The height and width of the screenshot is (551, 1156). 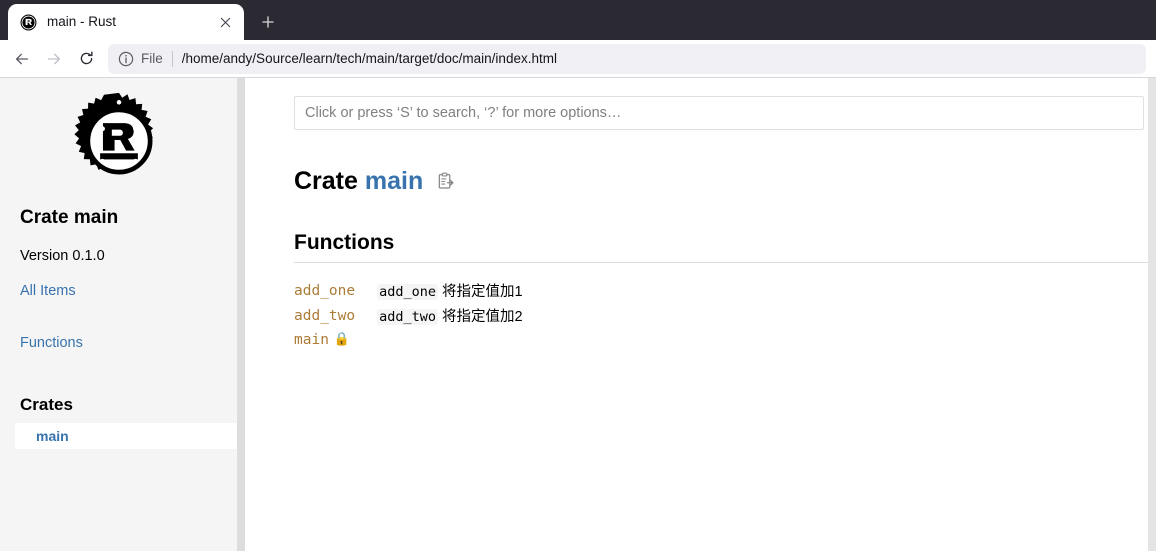 I want to click on search-row, so click(x=725, y=113).